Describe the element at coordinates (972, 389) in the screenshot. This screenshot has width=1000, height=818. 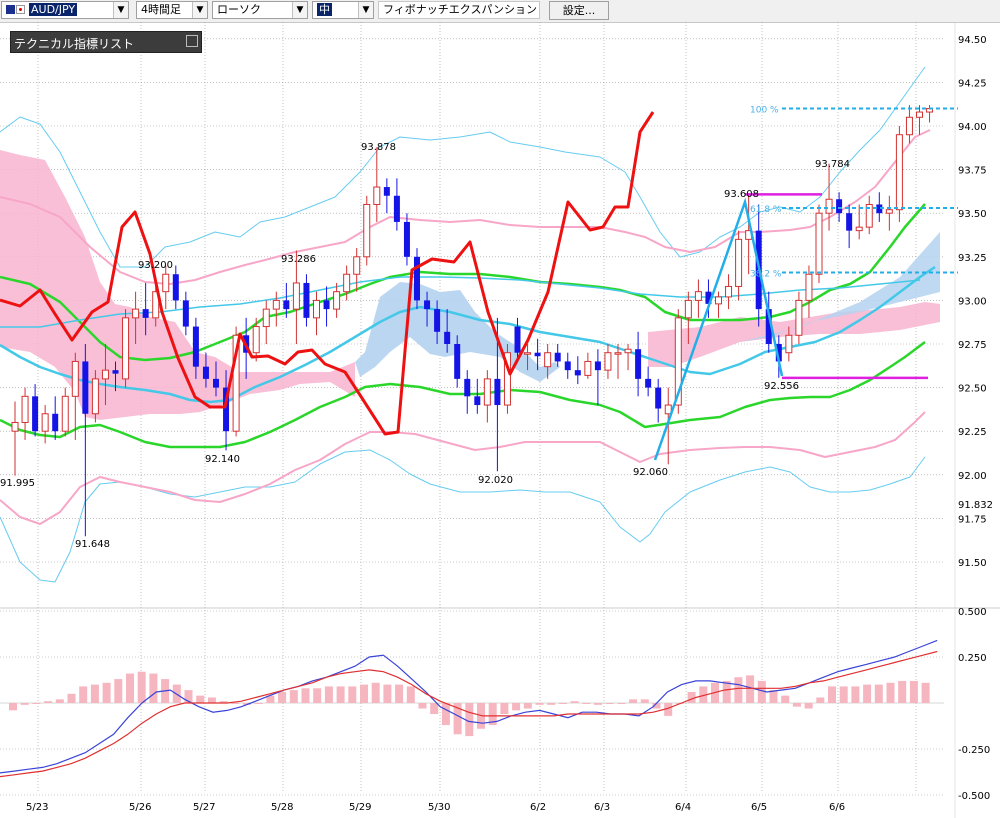
I see `y-axis-tick-label: 92.50` at that location.